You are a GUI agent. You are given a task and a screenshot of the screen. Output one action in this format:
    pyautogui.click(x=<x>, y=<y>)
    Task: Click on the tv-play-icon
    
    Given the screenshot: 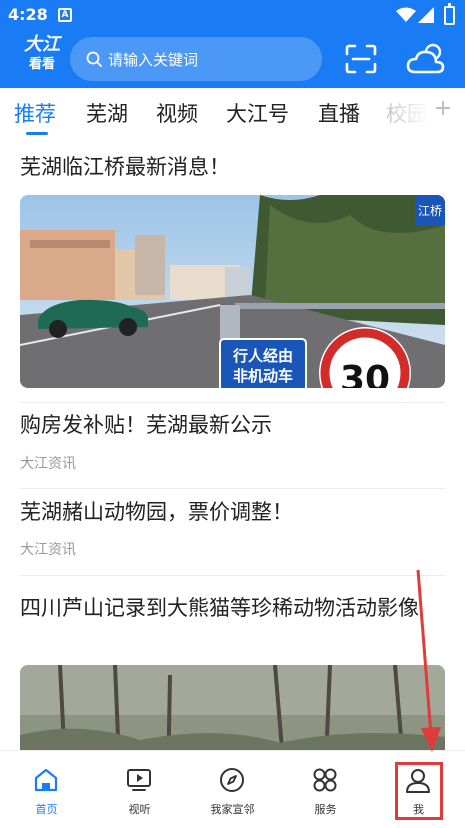 What is the action you would take?
    pyautogui.click(x=139, y=780)
    